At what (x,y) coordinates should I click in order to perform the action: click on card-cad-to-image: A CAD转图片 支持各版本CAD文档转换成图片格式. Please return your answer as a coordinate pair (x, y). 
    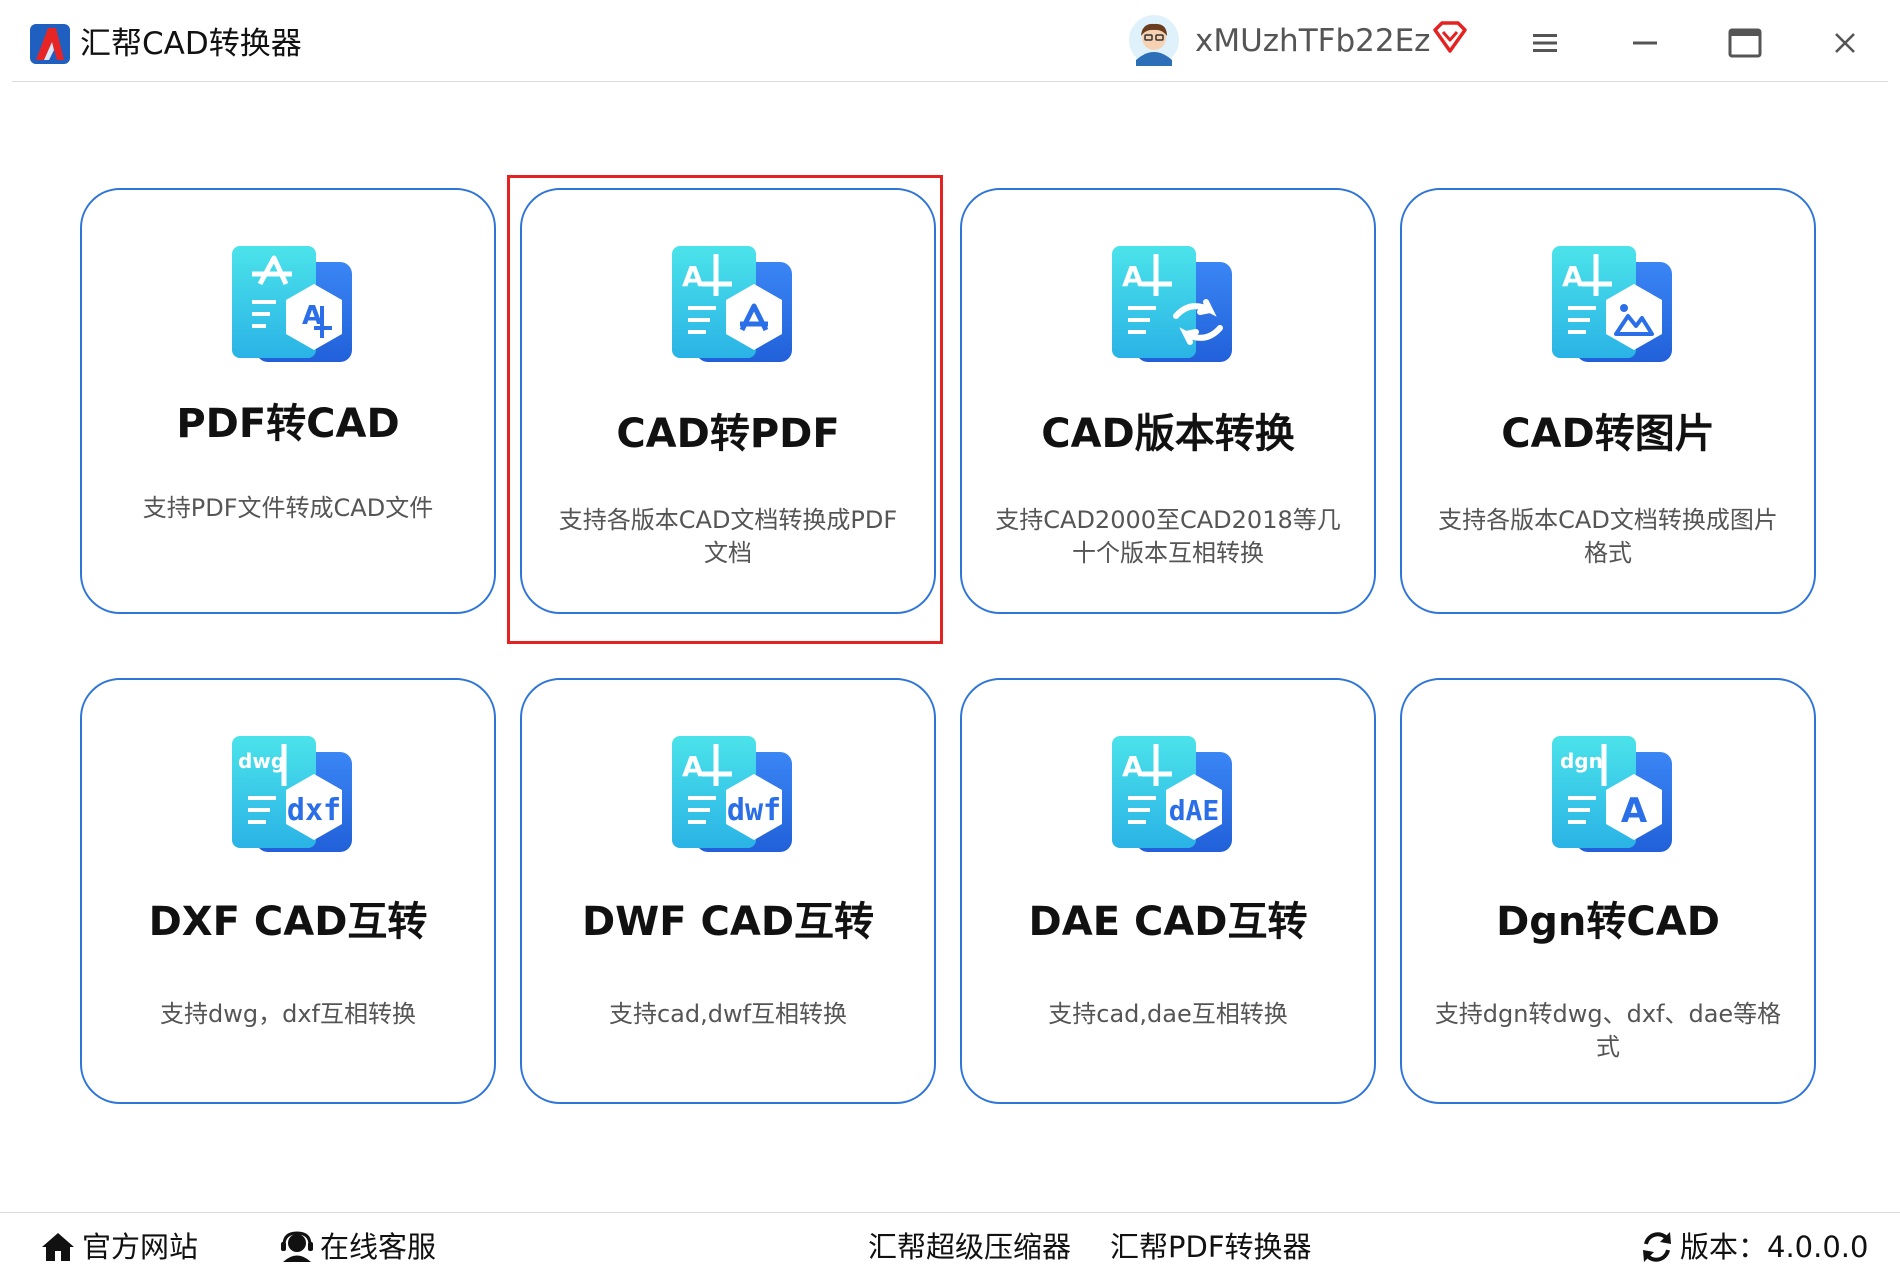
    Looking at the image, I should click on (1608, 401).